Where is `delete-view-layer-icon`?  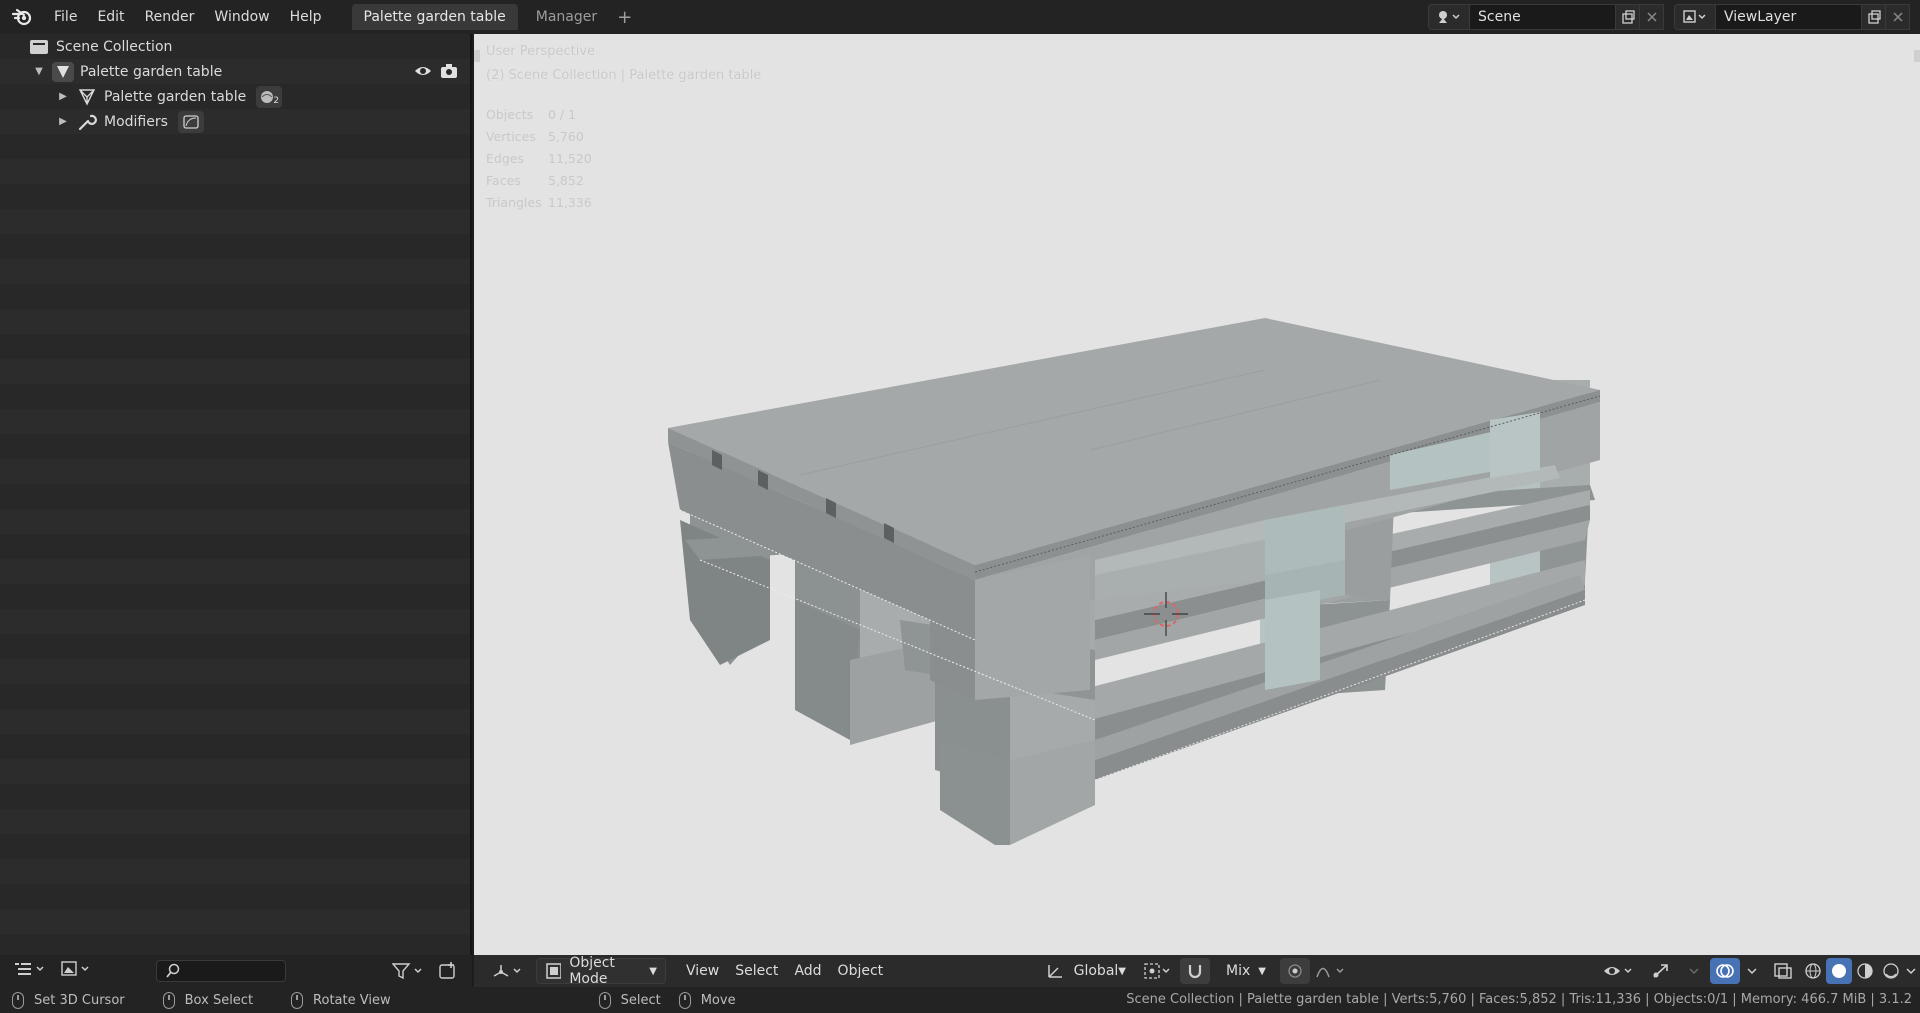 delete-view-layer-icon is located at coordinates (1898, 17).